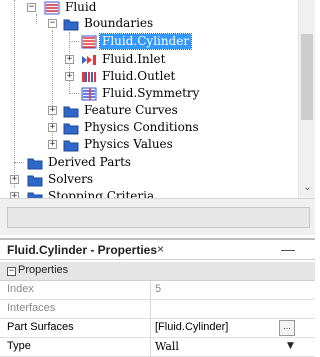 This screenshot has width=320, height=357. What do you see at coordinates (40, 327) in the screenshot?
I see `property-name: Part Surfaces` at bounding box center [40, 327].